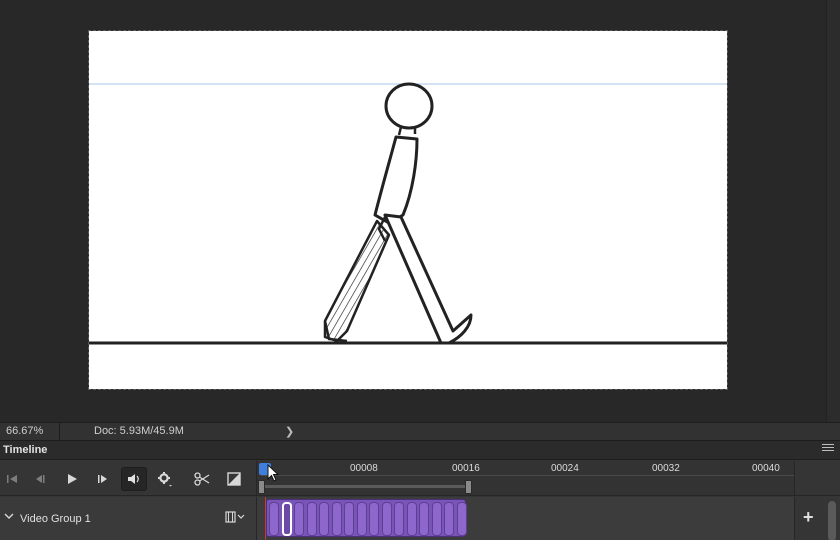  I want to click on go-to-first-frame-icon, so click(12, 479).